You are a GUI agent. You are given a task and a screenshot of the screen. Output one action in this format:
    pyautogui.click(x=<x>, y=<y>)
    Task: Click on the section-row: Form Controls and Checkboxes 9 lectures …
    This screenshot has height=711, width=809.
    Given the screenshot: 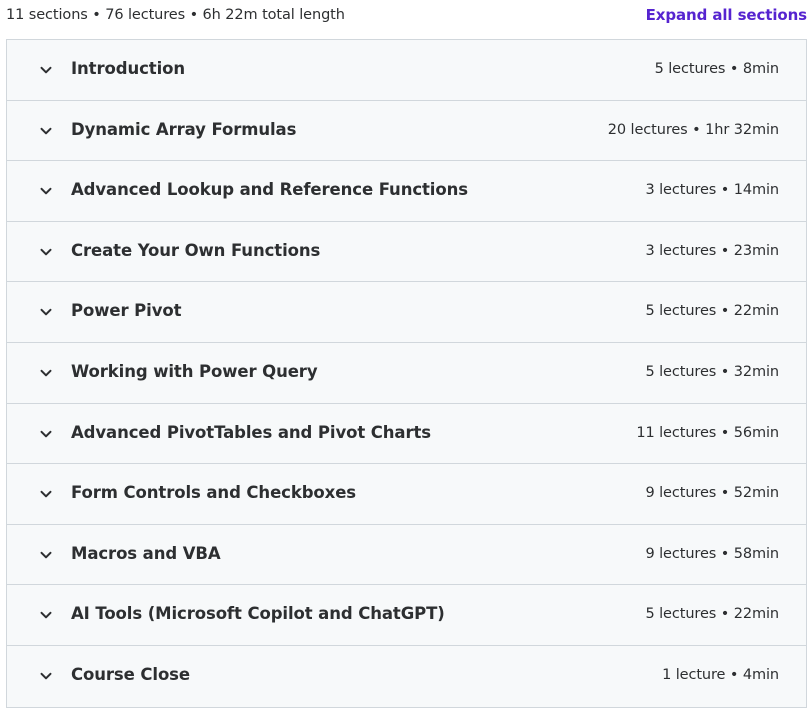 What is the action you would take?
    pyautogui.click(x=406, y=494)
    